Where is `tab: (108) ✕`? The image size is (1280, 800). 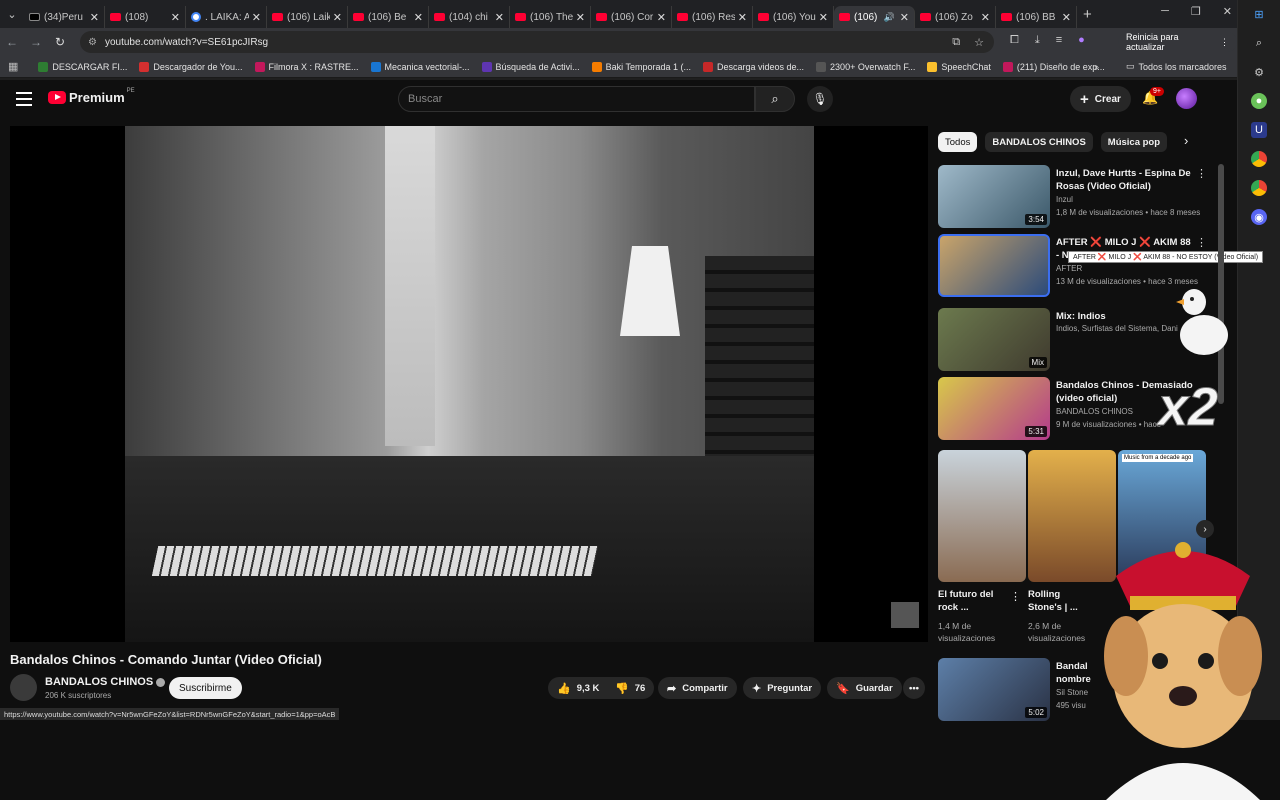 tab: (108) ✕ is located at coordinates (145, 17).